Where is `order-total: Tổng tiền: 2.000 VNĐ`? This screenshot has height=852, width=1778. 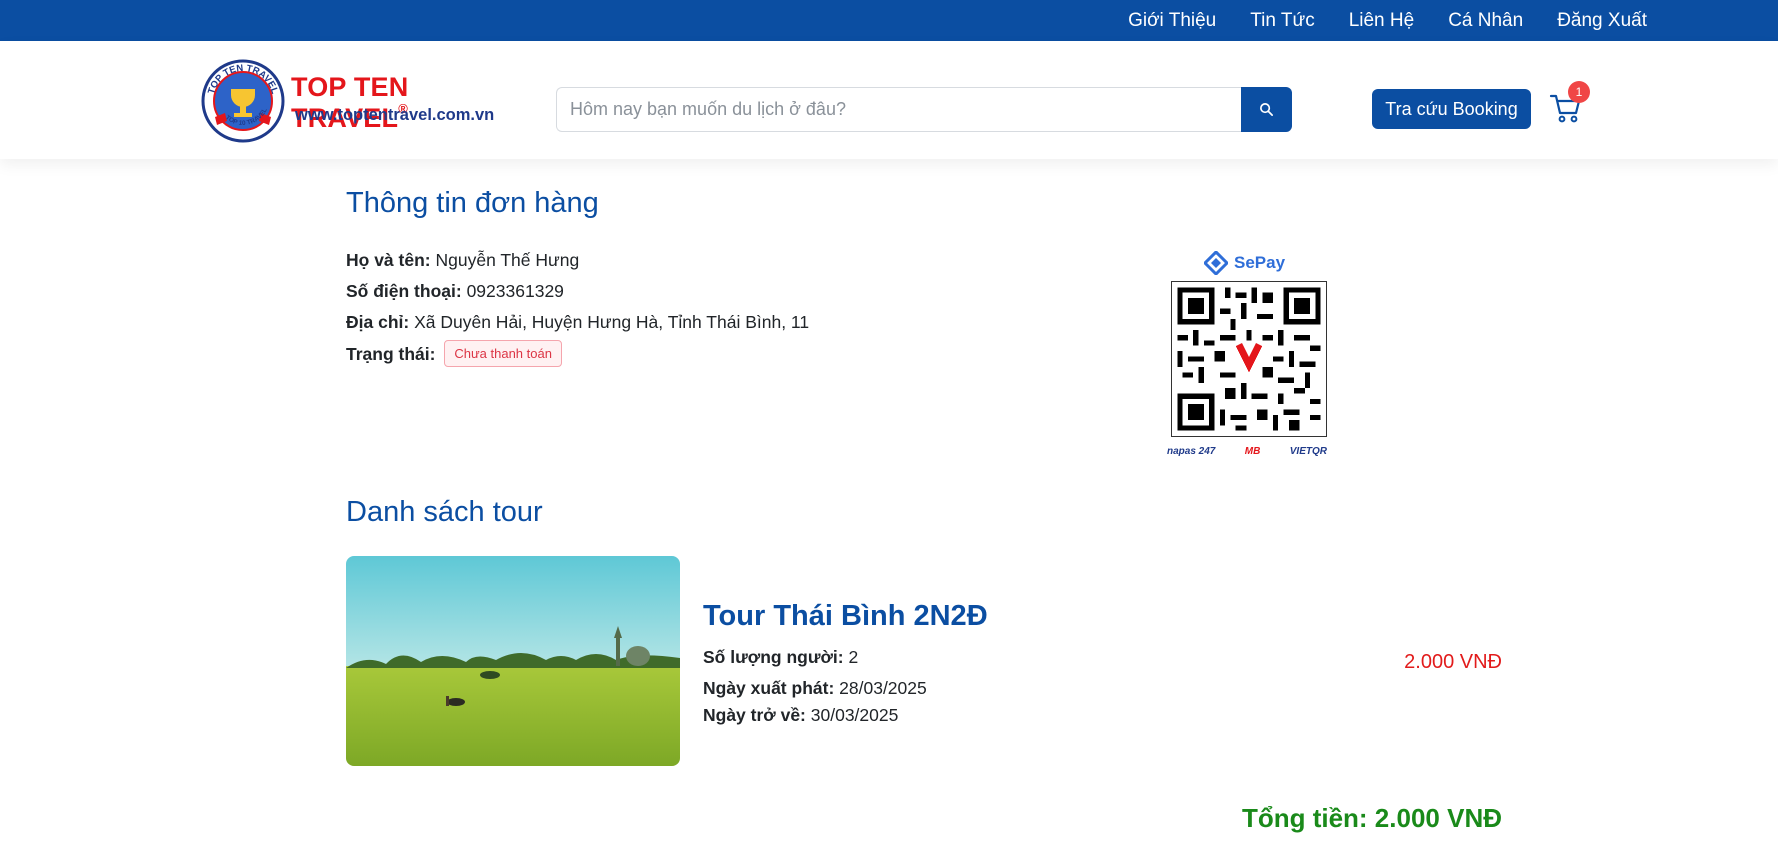
order-total: Tổng tiền: 2.000 VNĐ is located at coordinates (1371, 818).